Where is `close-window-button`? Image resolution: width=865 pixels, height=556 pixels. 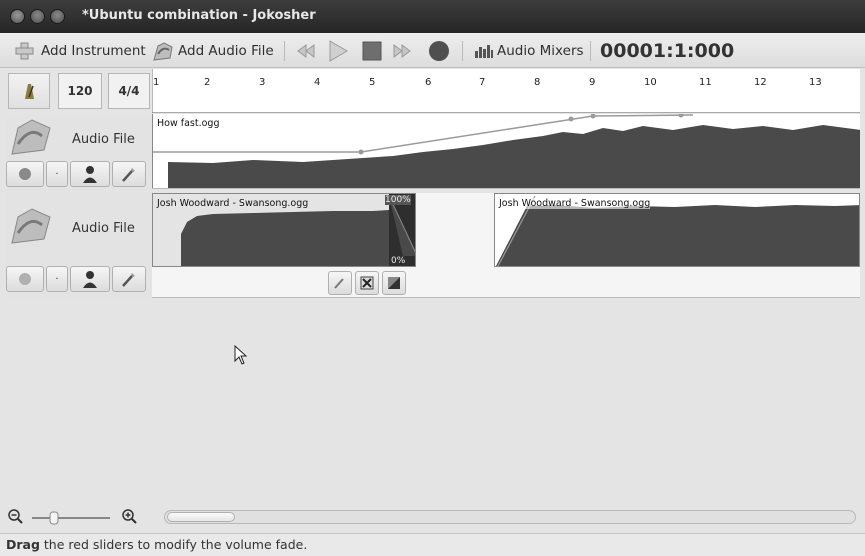 close-window-button is located at coordinates (17, 16).